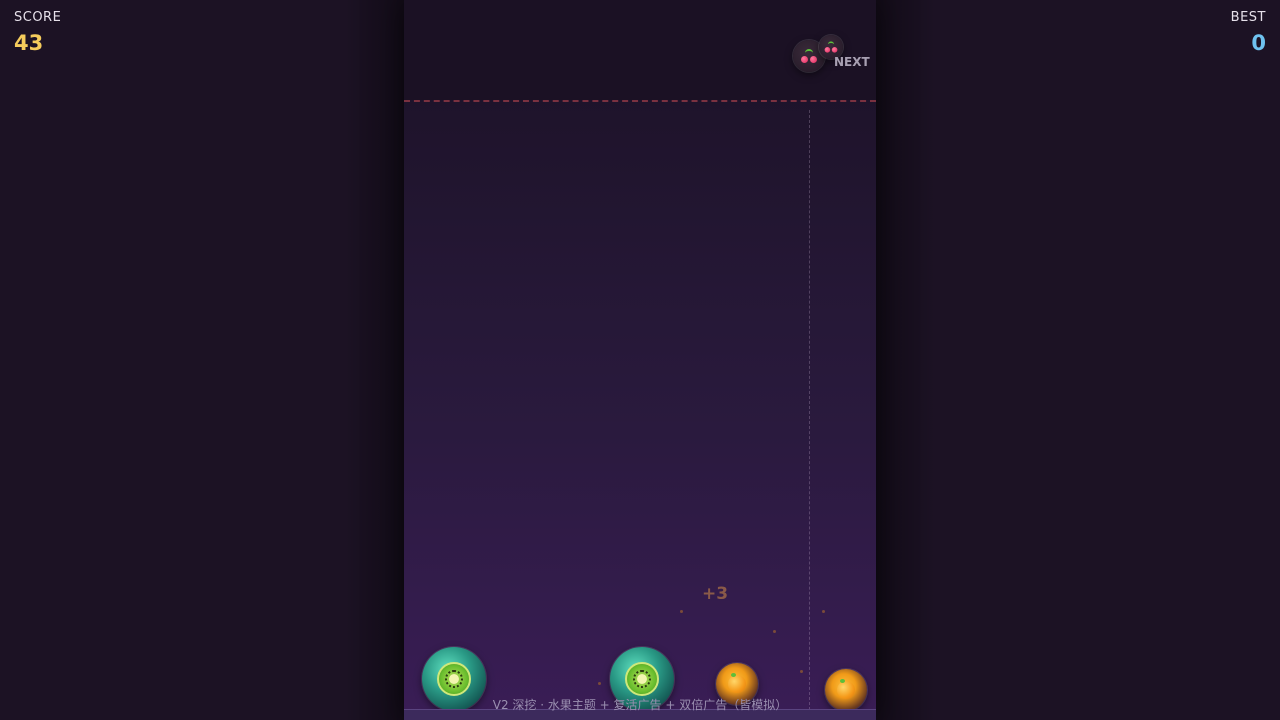 The image size is (1280, 720). What do you see at coordinates (1258, 43) in the screenshot?
I see `best-value: 0` at bounding box center [1258, 43].